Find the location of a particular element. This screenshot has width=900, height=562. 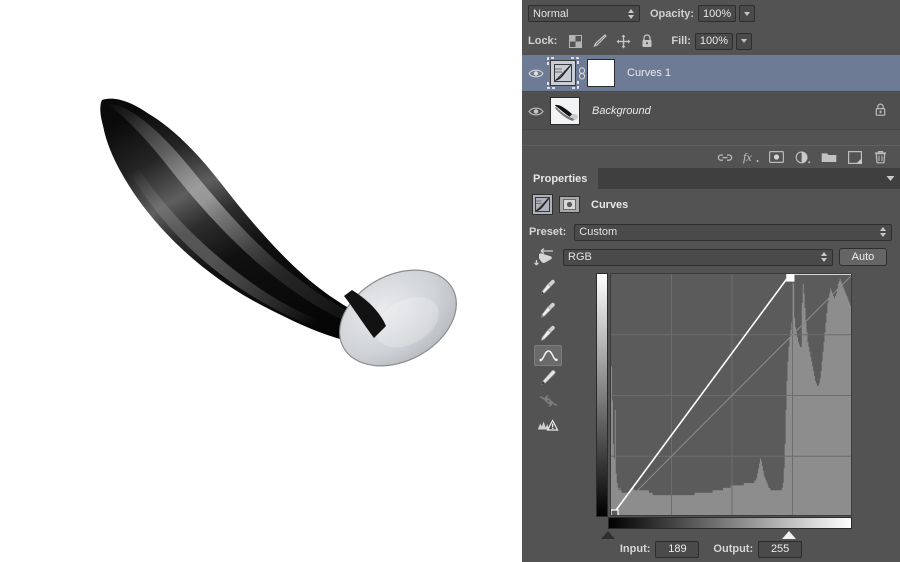

layers-panel-bottom-bar: fx is located at coordinates (711, 156).